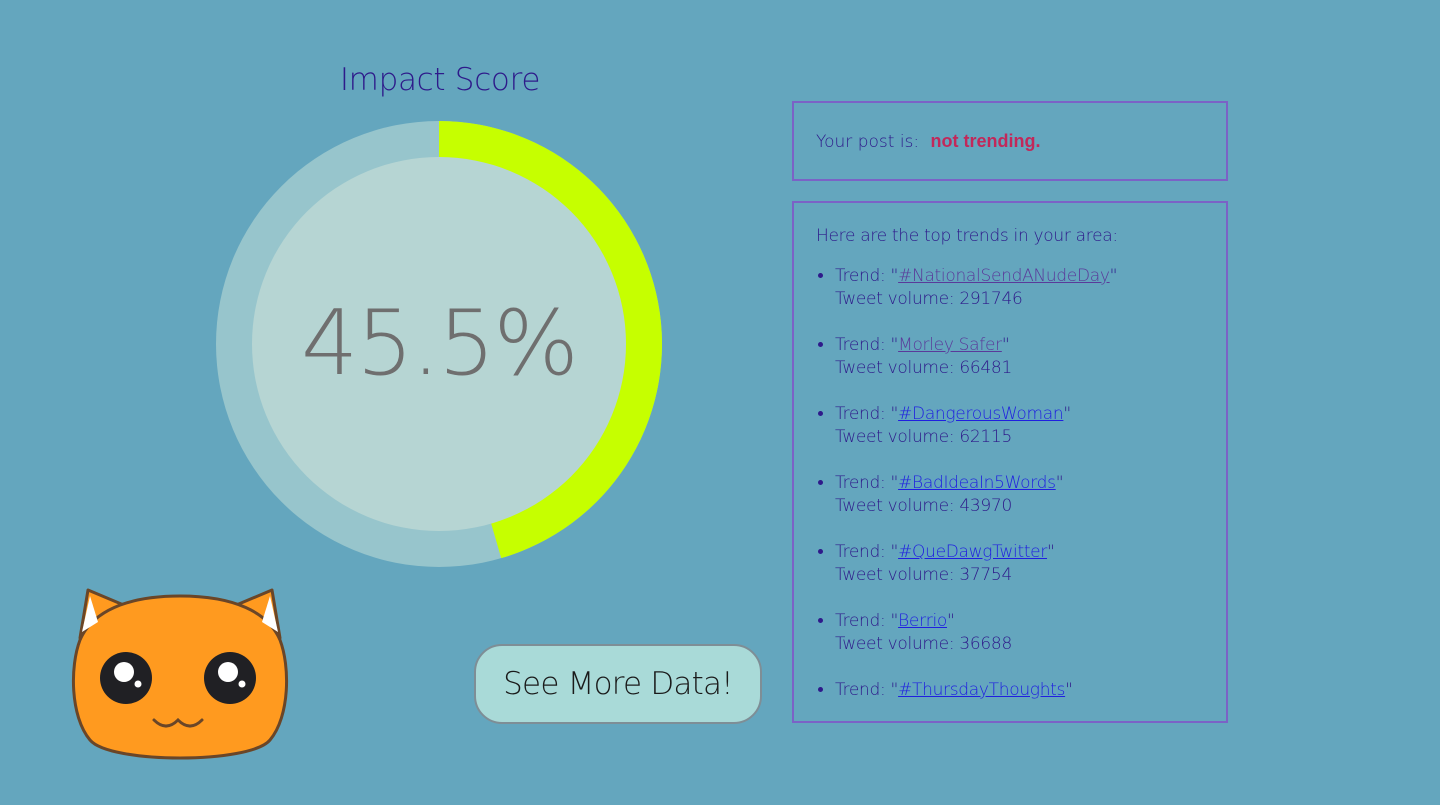  Describe the element at coordinates (977, 483) in the screenshot. I see `trend-link: #BadIdeaIn5Words` at that location.